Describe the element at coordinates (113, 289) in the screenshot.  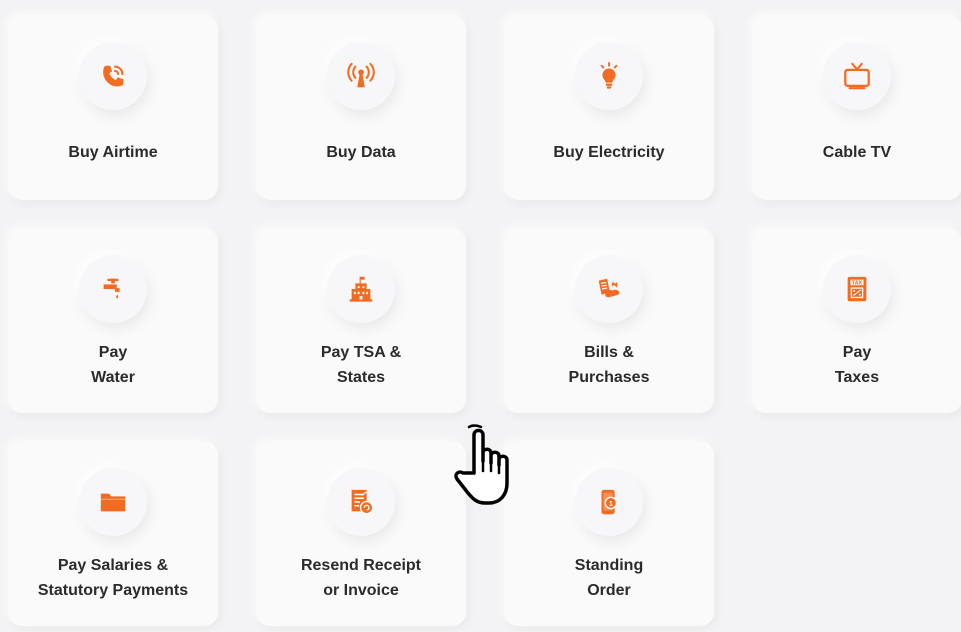
I see `water-tap-icon` at that location.